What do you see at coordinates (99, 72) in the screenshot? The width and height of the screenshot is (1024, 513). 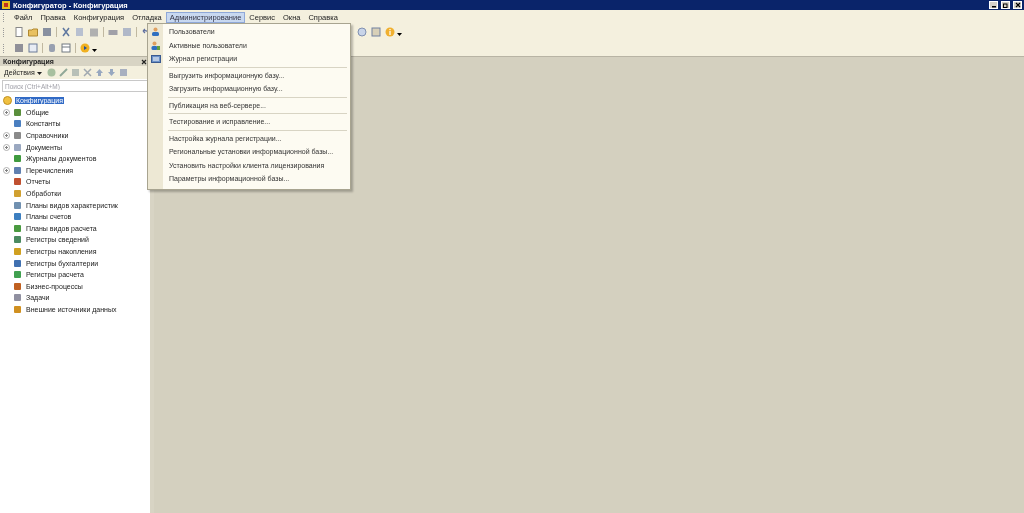 I see `up-arrow-icon` at bounding box center [99, 72].